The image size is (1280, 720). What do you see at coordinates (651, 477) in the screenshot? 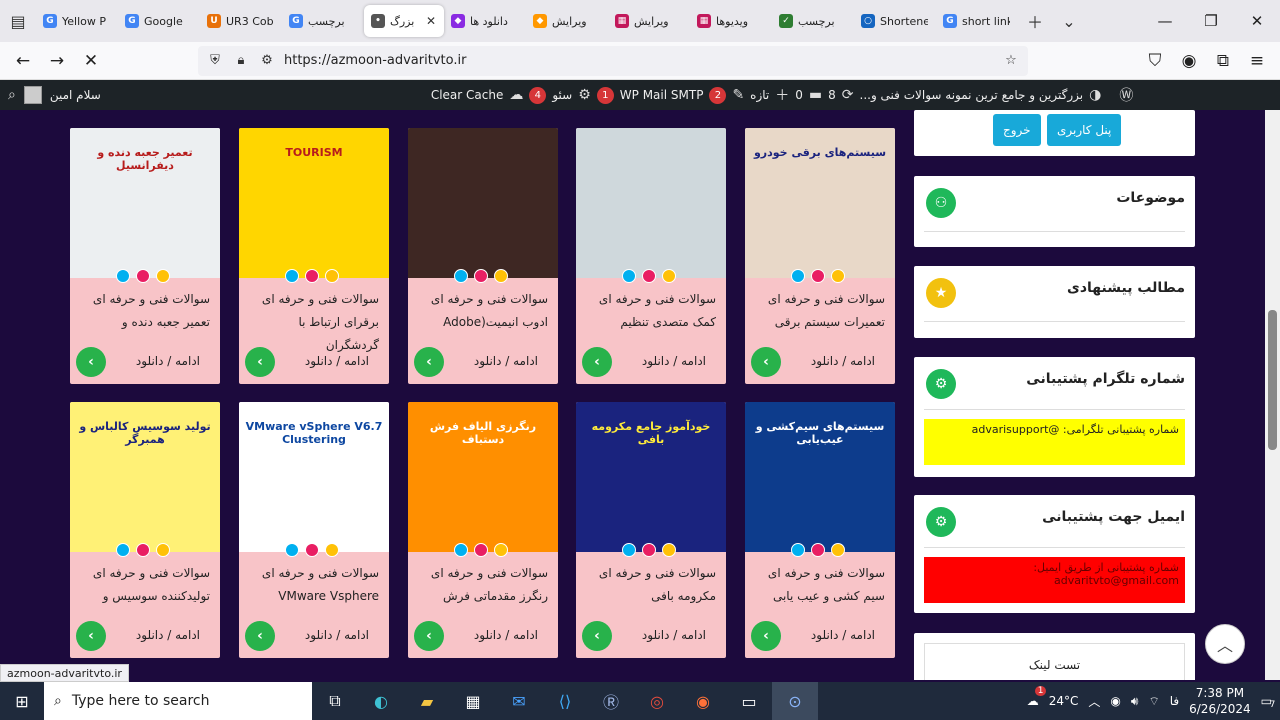
I see `card-thumbnail: خودآموز جامع مکرومه بافی` at bounding box center [651, 477].